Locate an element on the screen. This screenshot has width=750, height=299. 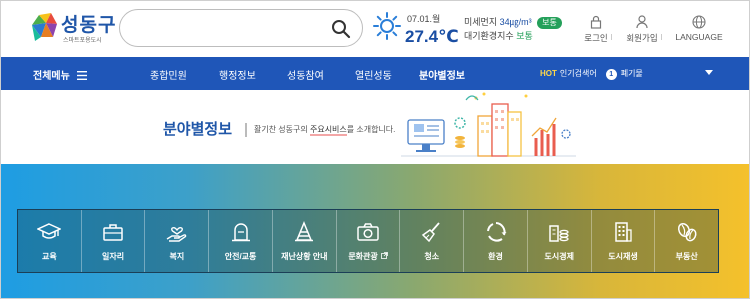
category-welfare: 복지 is located at coordinates (177, 241).